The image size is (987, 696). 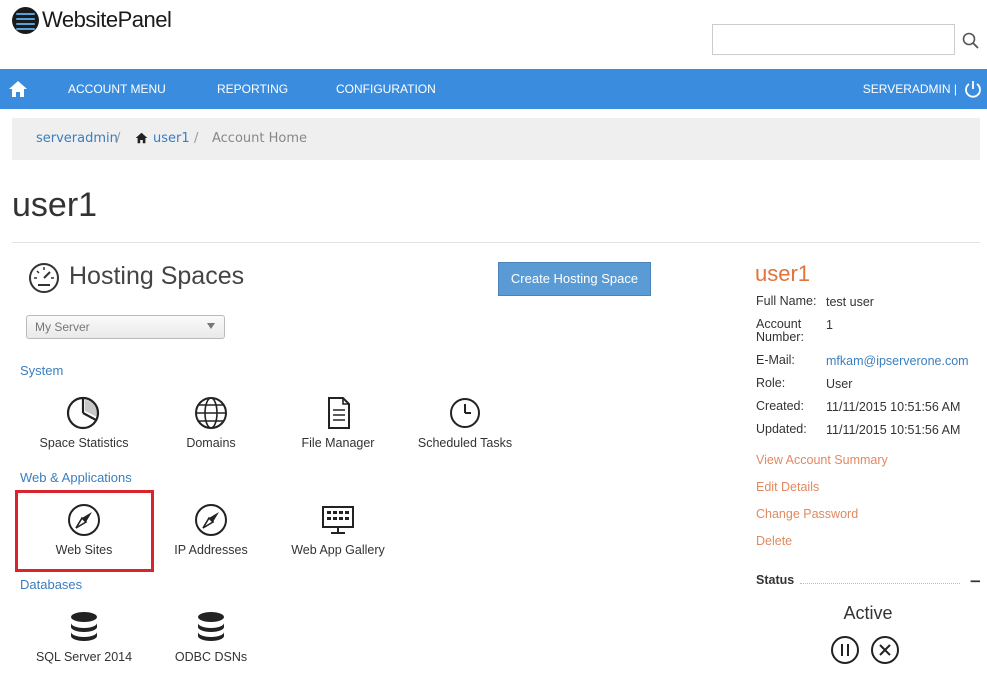 I want to click on logo: WebsitePanel, so click(x=92, y=20).